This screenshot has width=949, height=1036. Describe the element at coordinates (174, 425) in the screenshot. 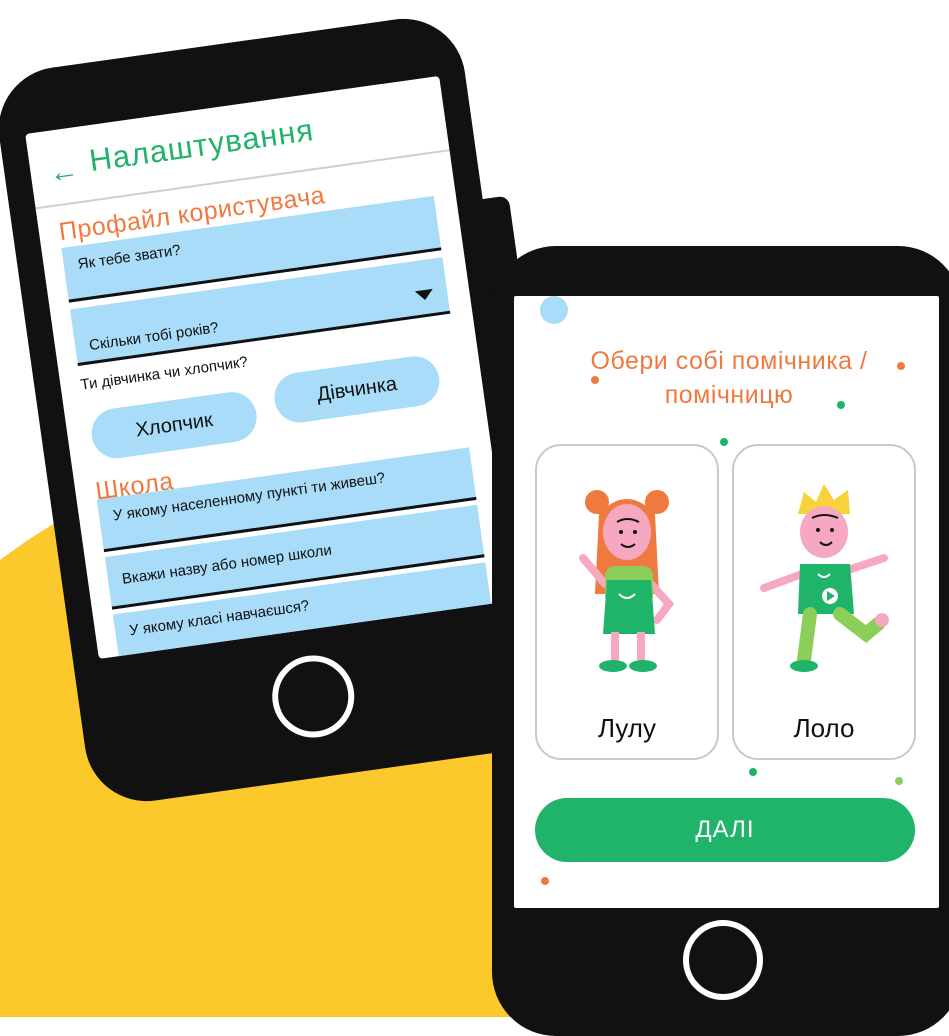

I see `boy-button: Хлопчик` at that location.